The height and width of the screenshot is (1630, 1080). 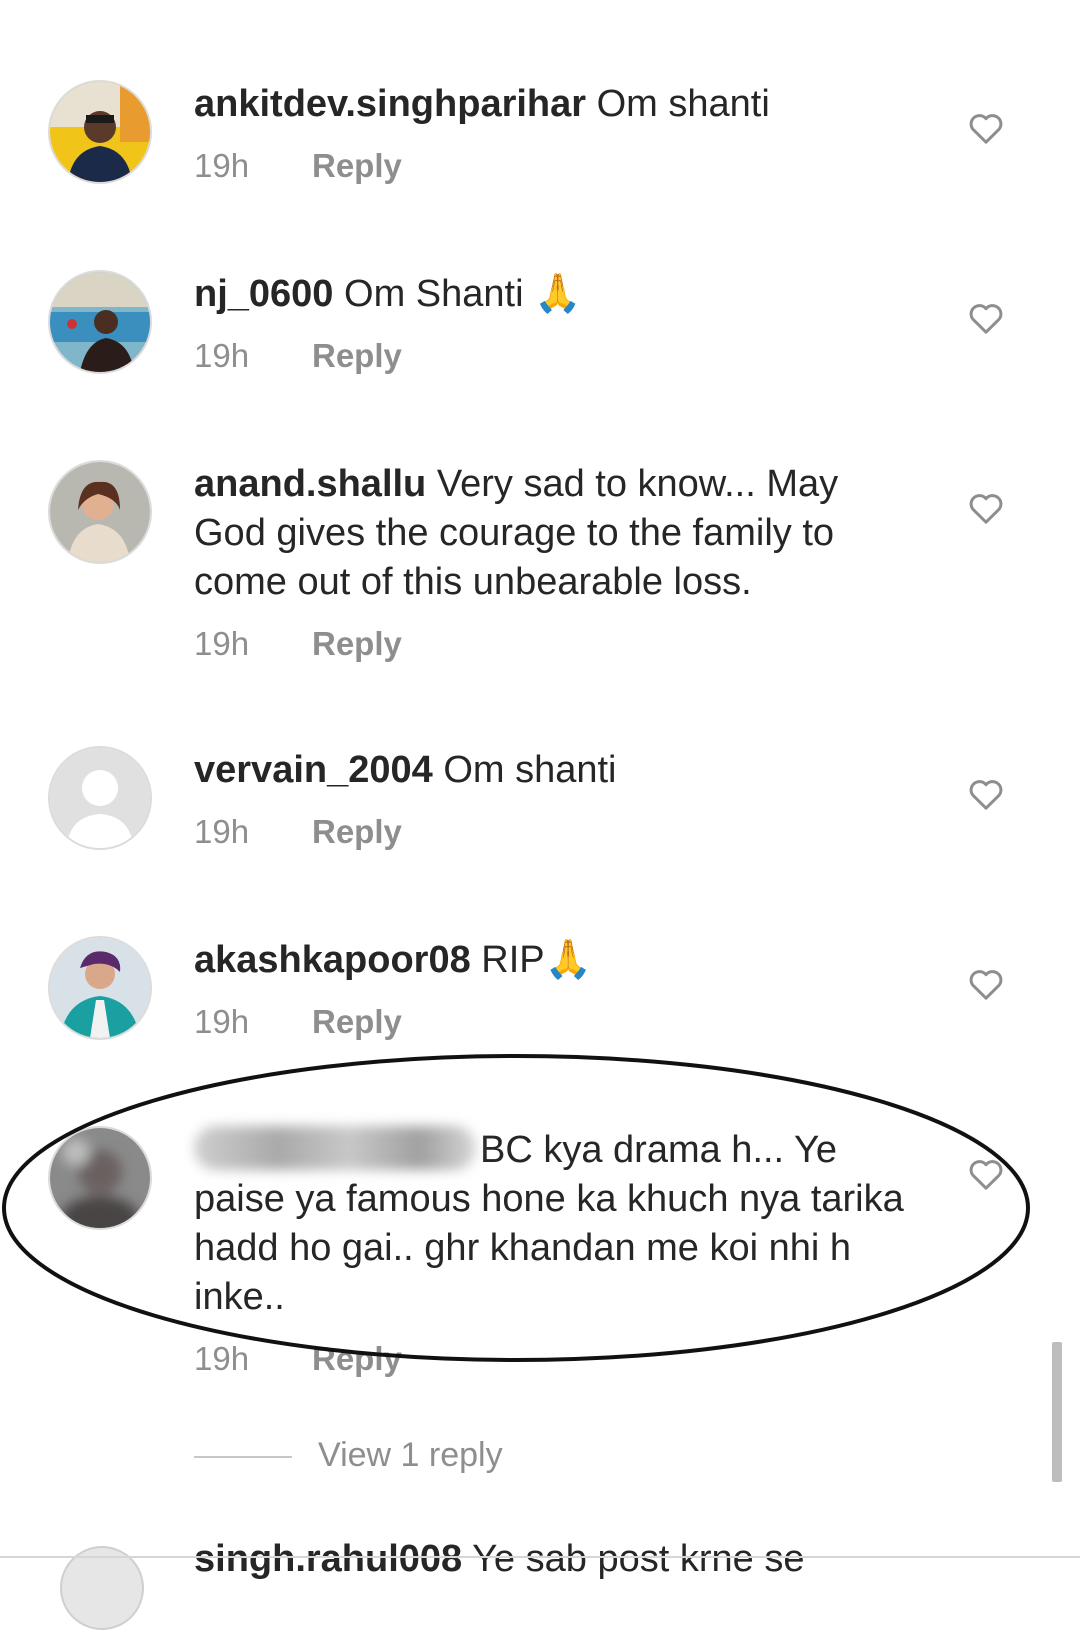 What do you see at coordinates (243, 1457) in the screenshot?
I see `view-replies-divider` at bounding box center [243, 1457].